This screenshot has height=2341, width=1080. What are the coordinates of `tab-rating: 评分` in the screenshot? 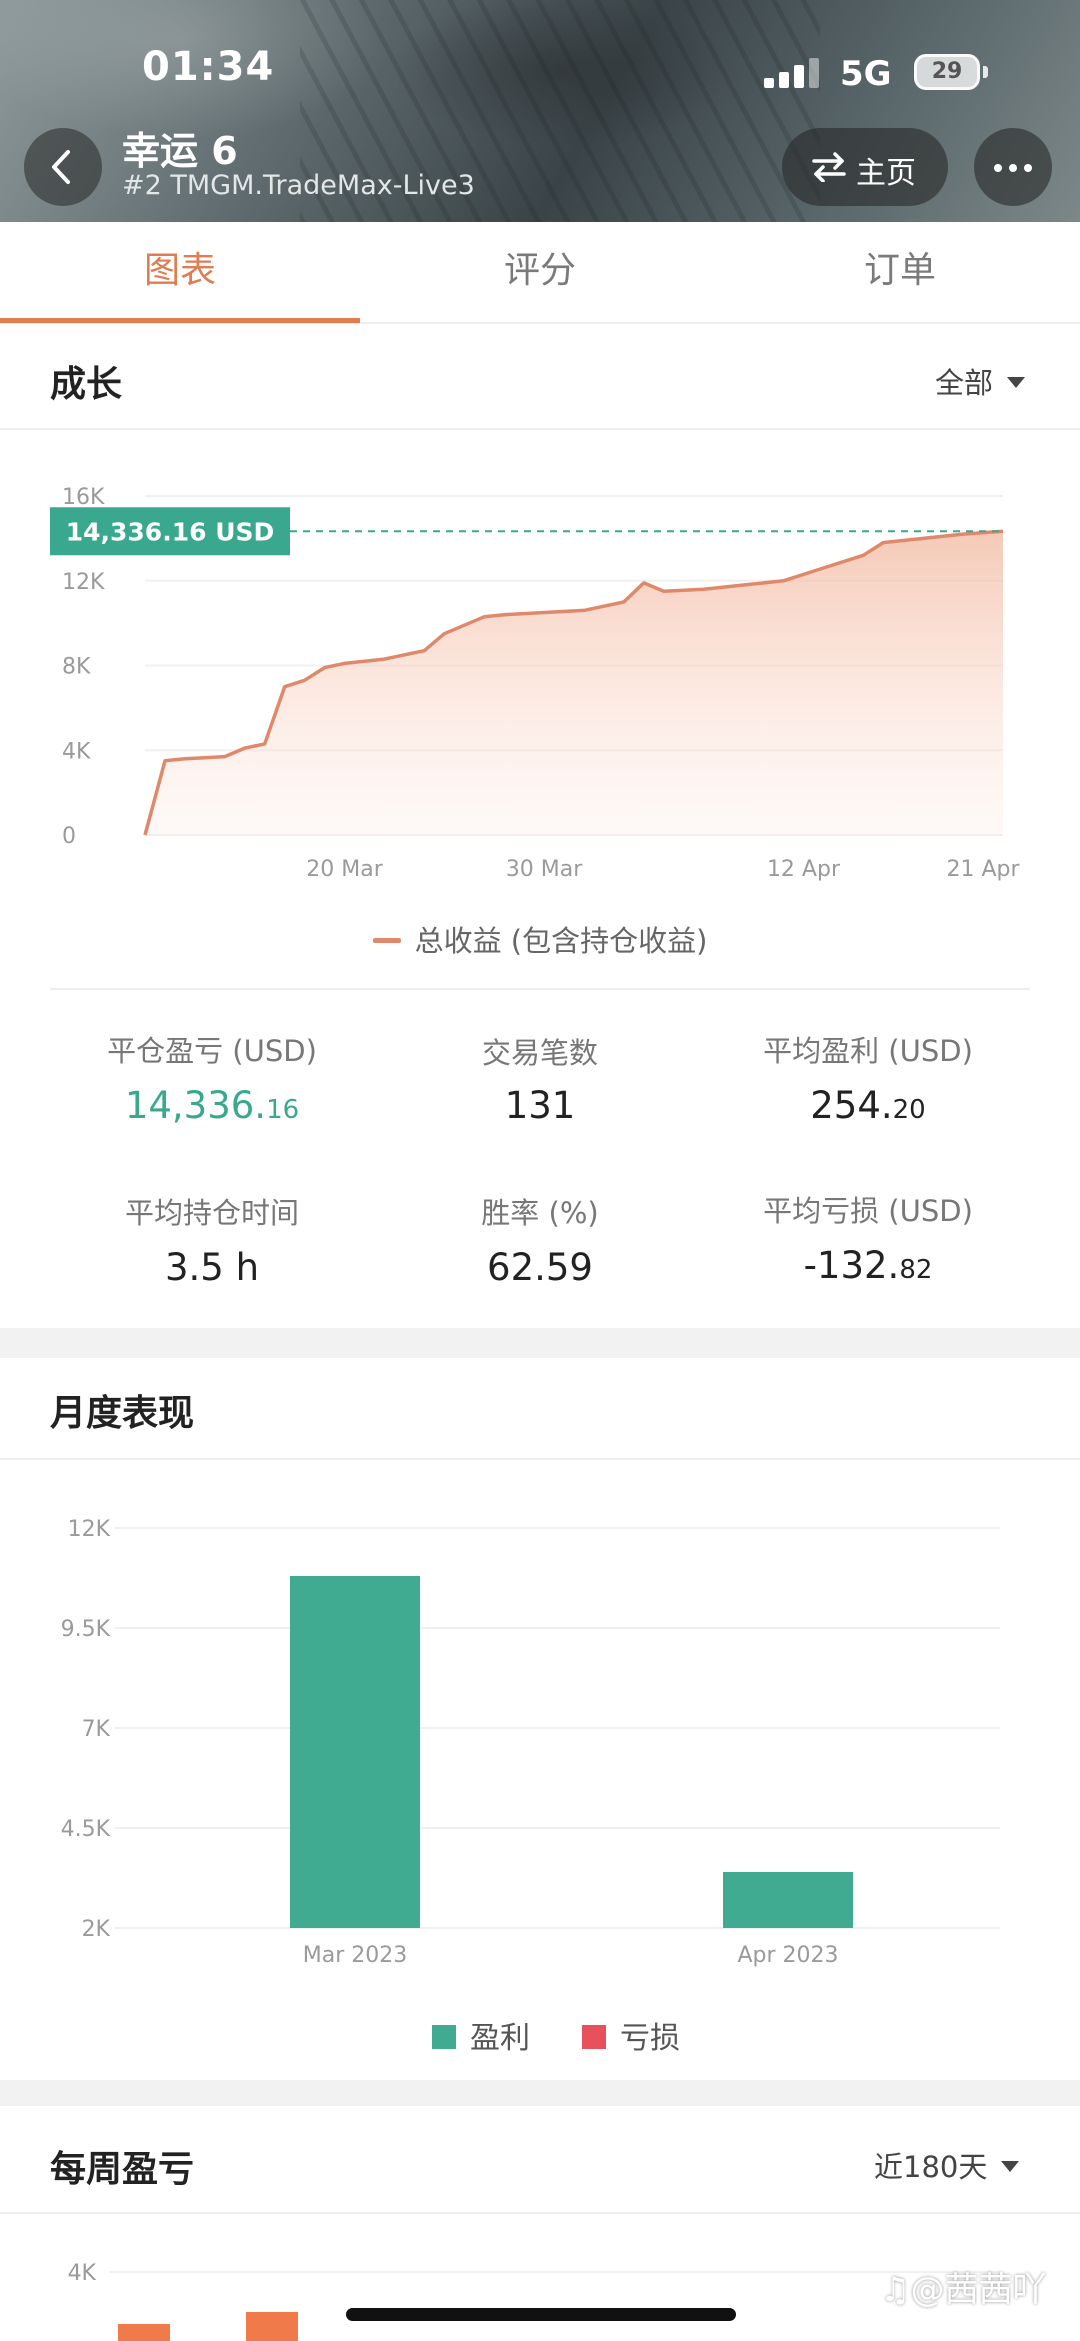 It's located at (540, 272).